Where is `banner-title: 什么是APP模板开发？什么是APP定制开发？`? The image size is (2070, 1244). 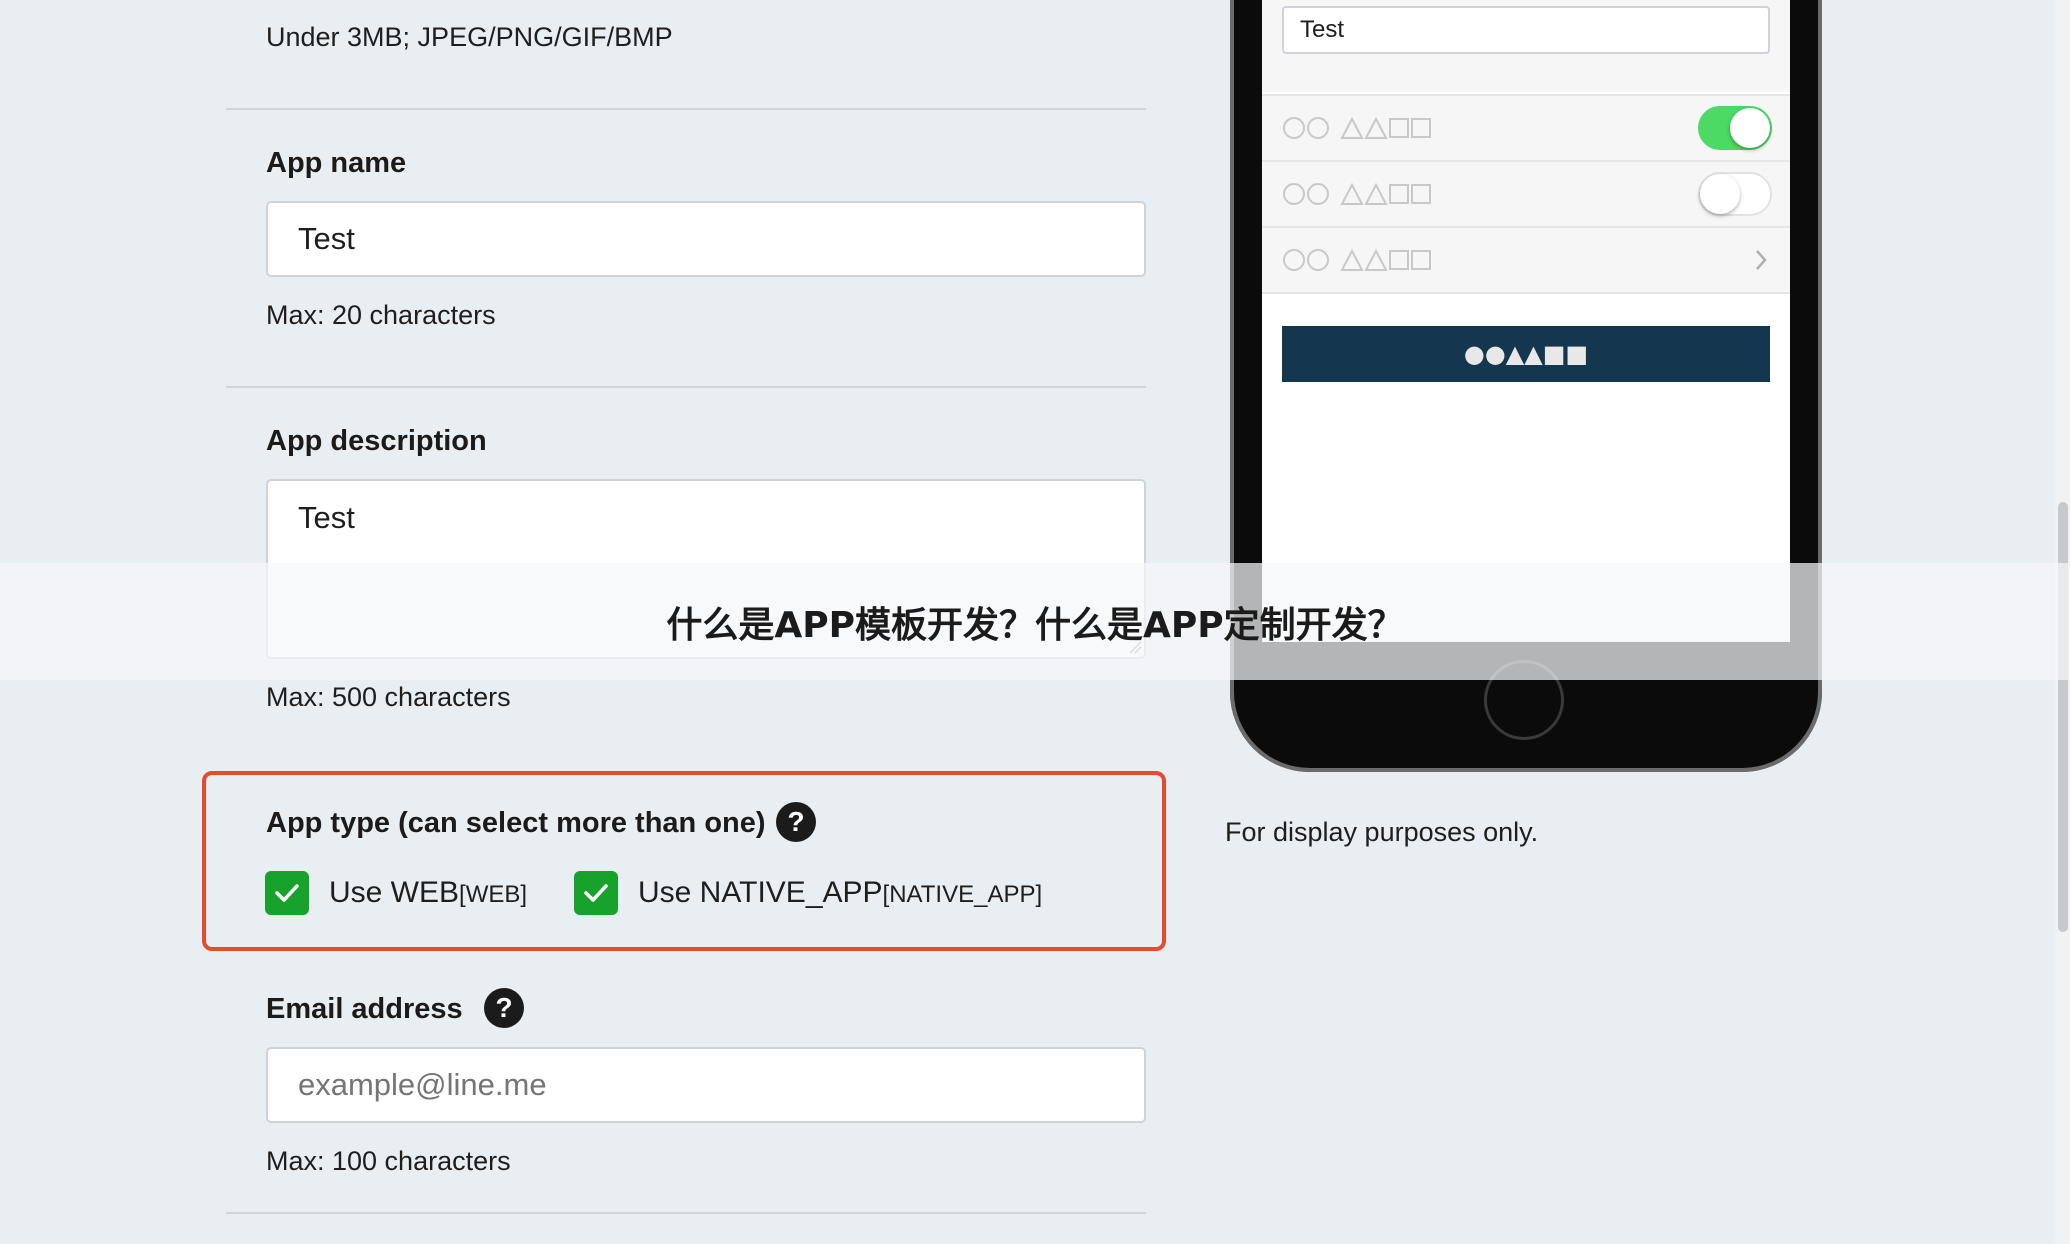
banner-title: 什么是APP模板开发？什么是APP定制开发？ is located at coordinates (1035, 625).